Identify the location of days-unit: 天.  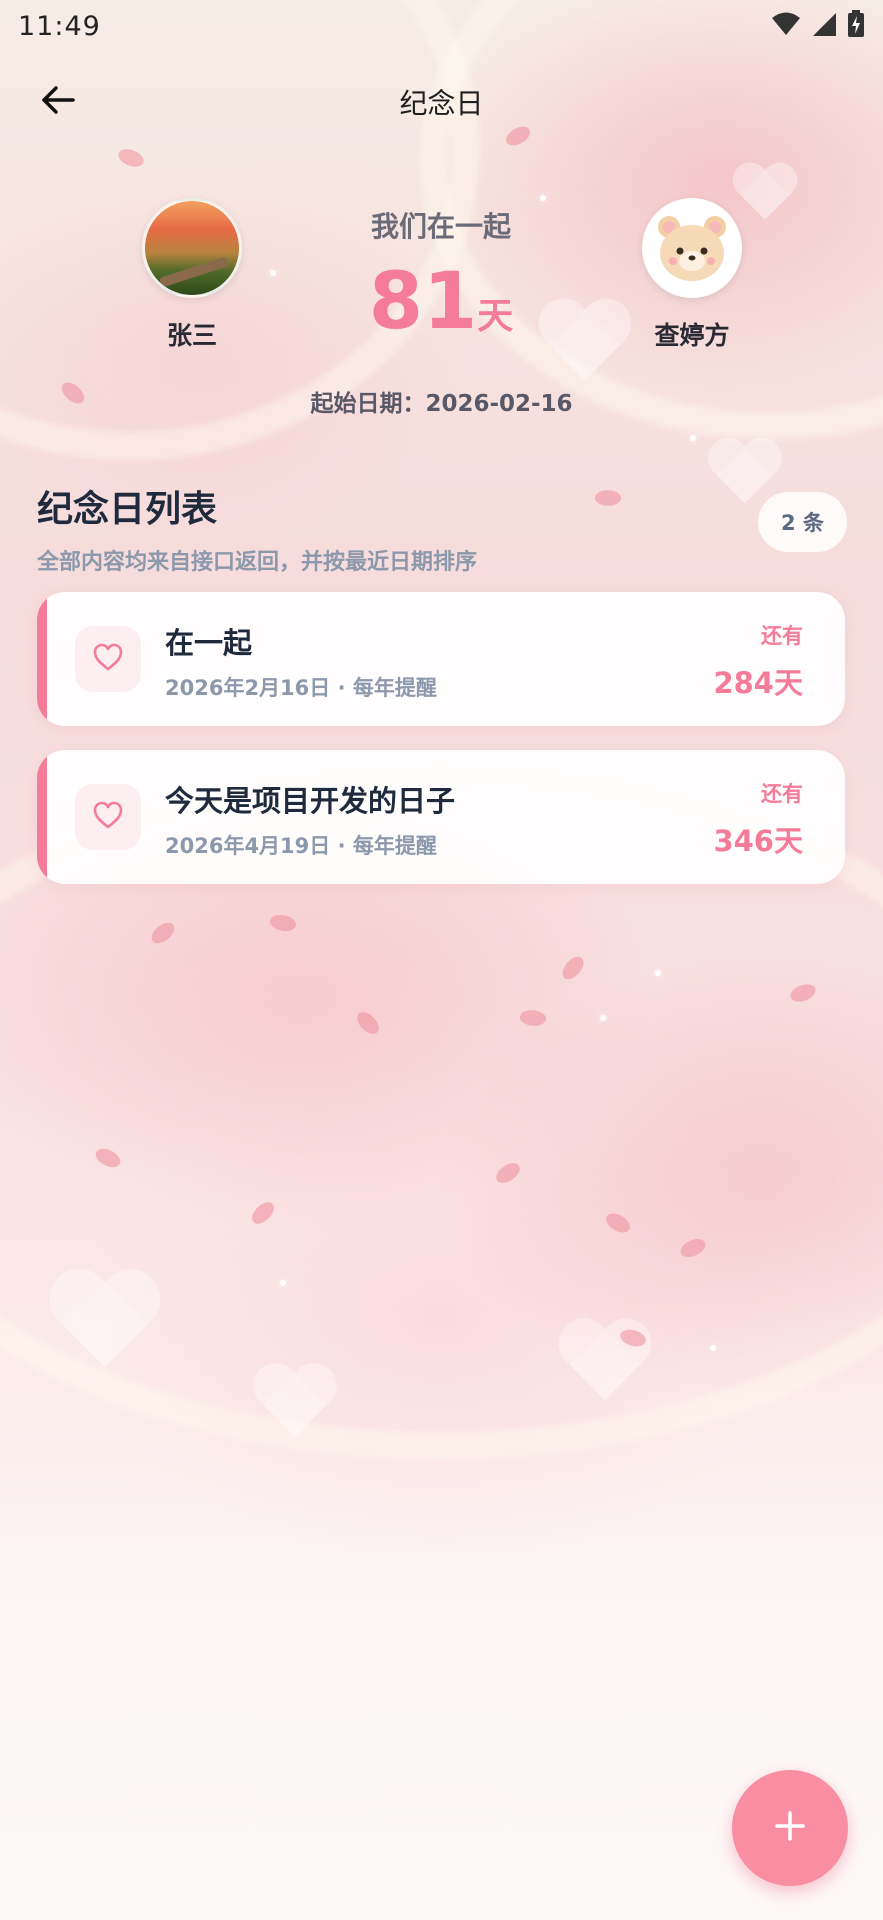
(495, 316).